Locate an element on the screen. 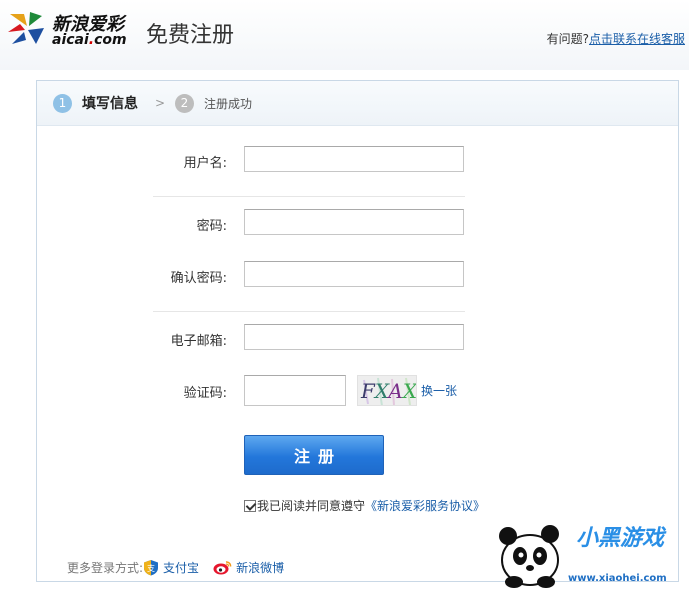  captcha-text: FXAX is located at coordinates (389, 391).